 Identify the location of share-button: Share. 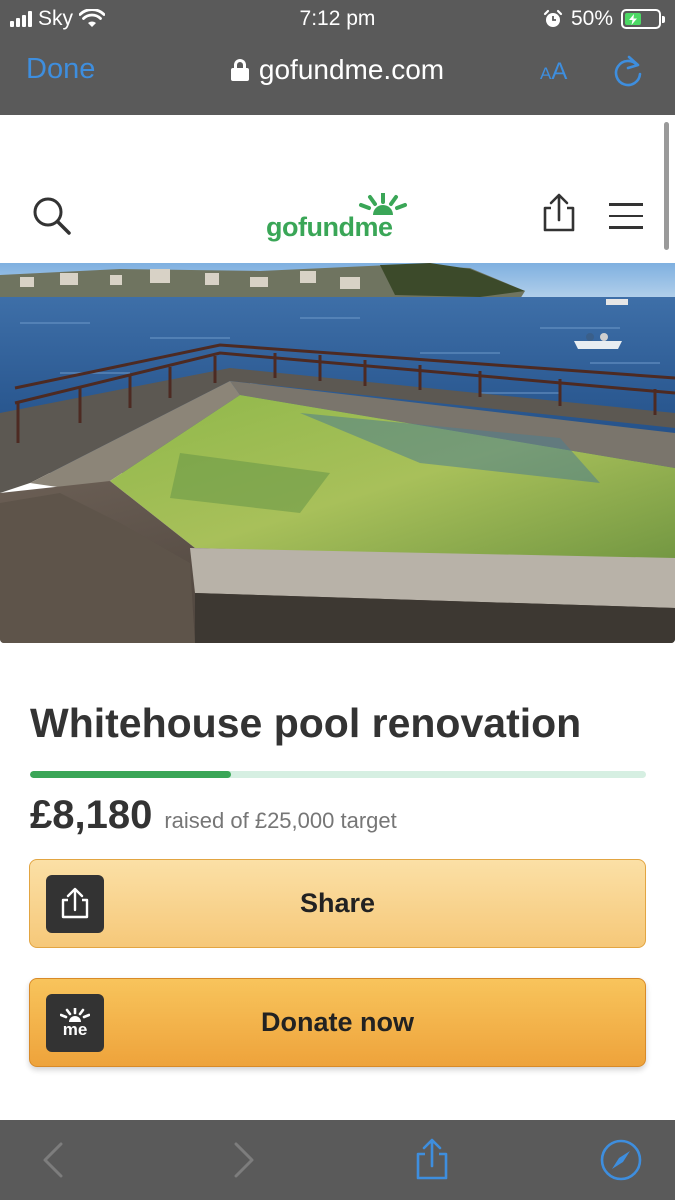
(337, 903).